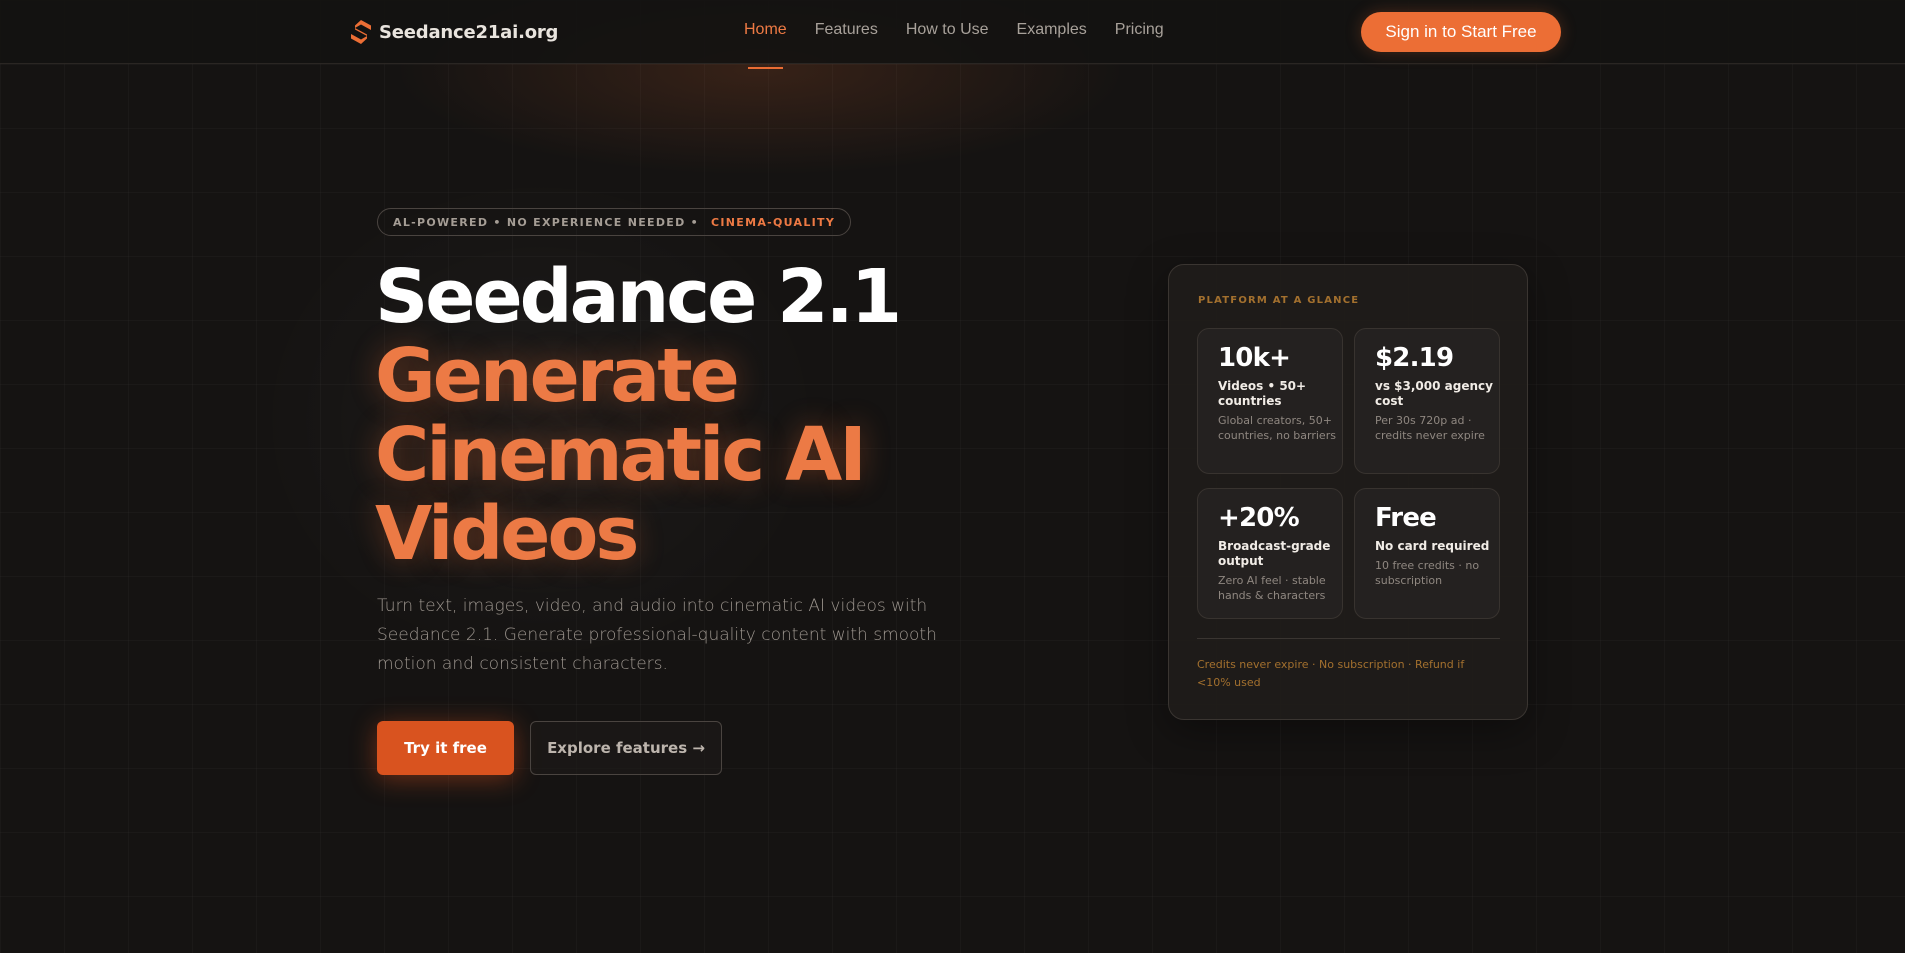 The height and width of the screenshot is (953, 1905). Describe the element at coordinates (1434, 393) in the screenshot. I see `stat-title: vs $3,000 agency cost` at that location.